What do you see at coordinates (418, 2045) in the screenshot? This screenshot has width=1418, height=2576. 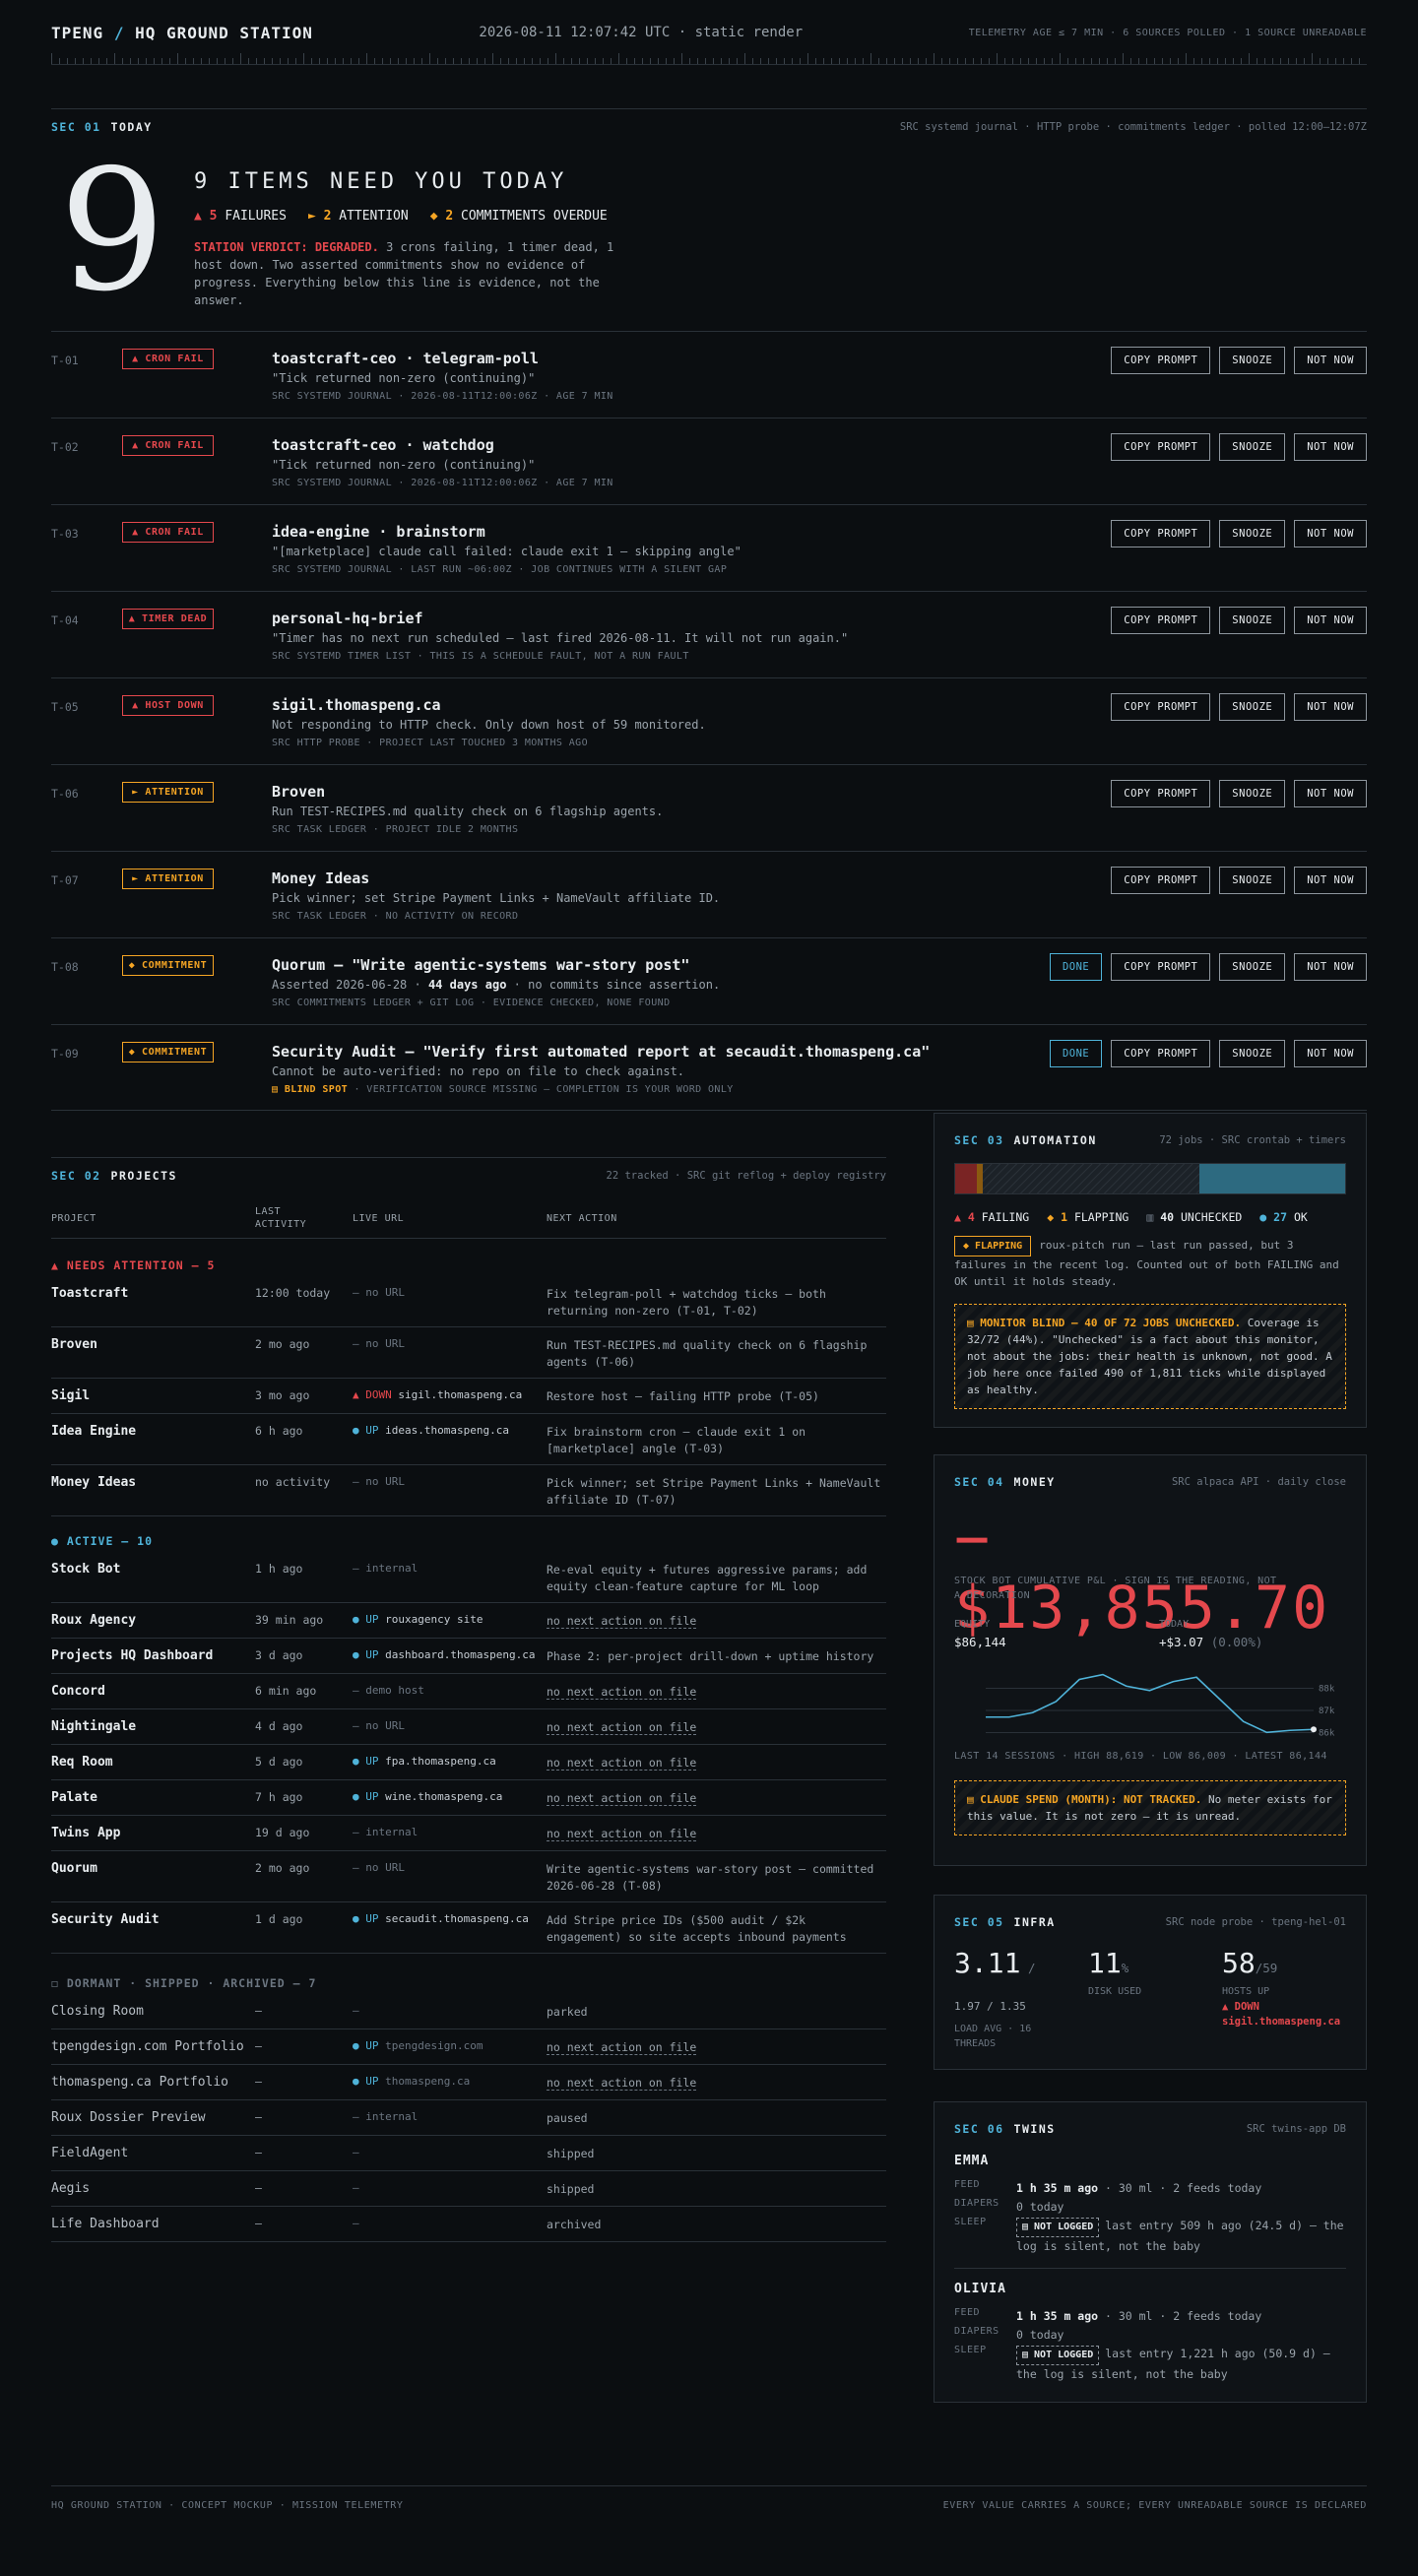 I see `live-url: ● UP tpengdesign.com` at bounding box center [418, 2045].